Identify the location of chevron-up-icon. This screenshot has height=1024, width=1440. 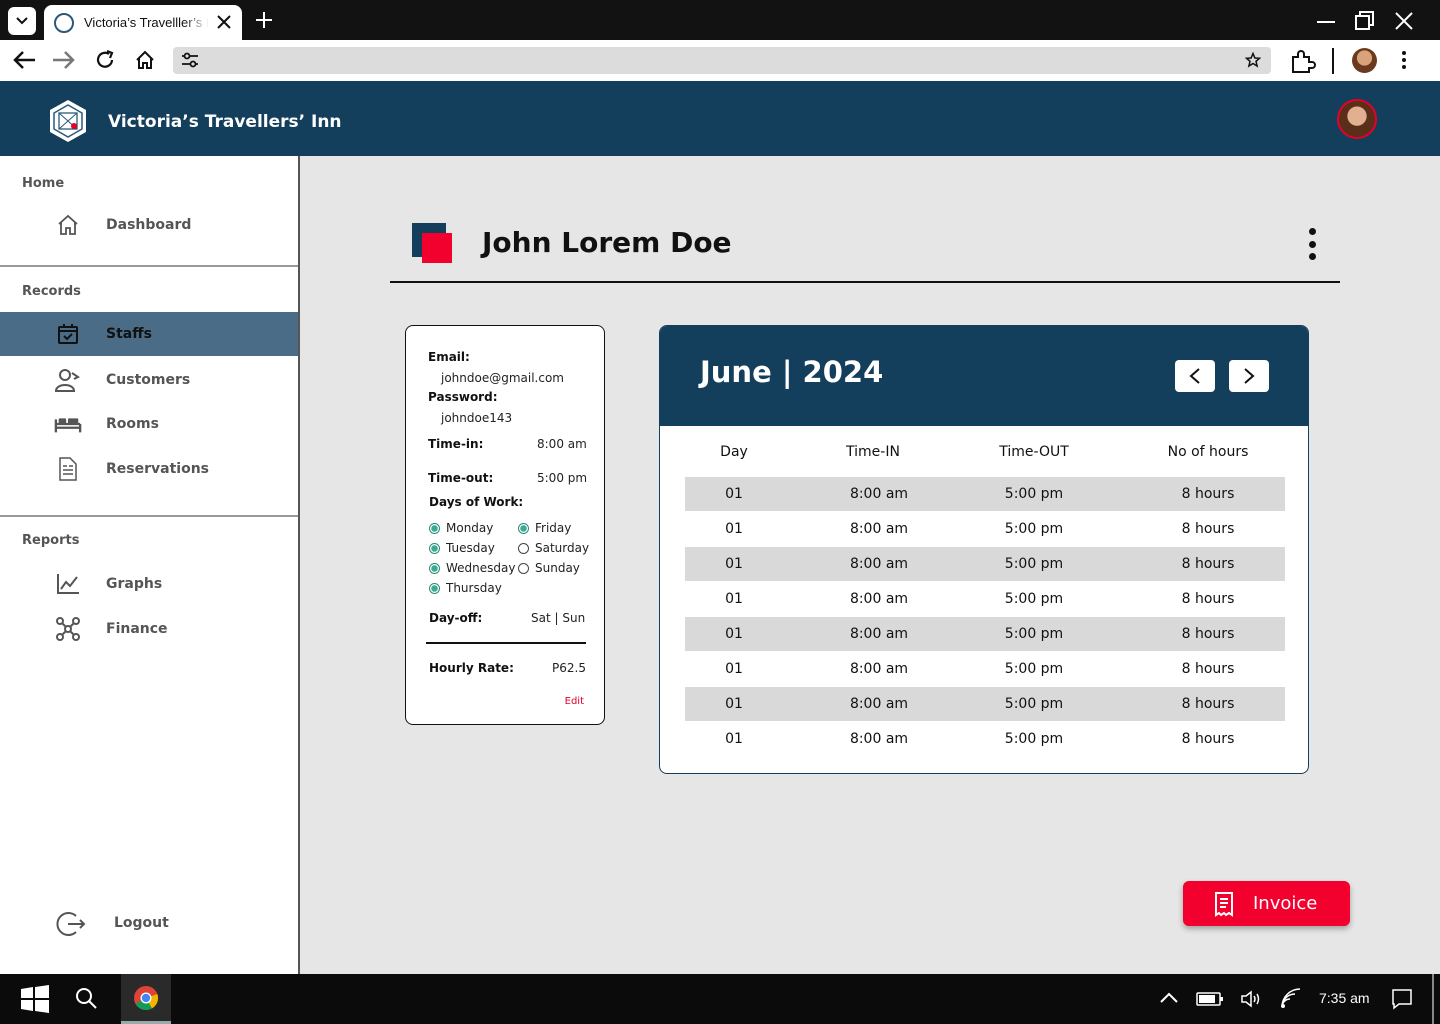
(1169, 998).